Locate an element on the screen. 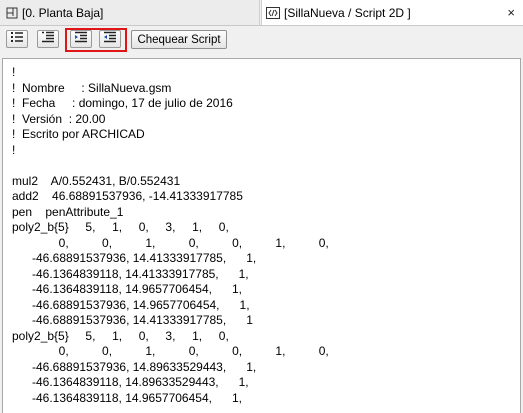  list-align-button is located at coordinates (48, 39).